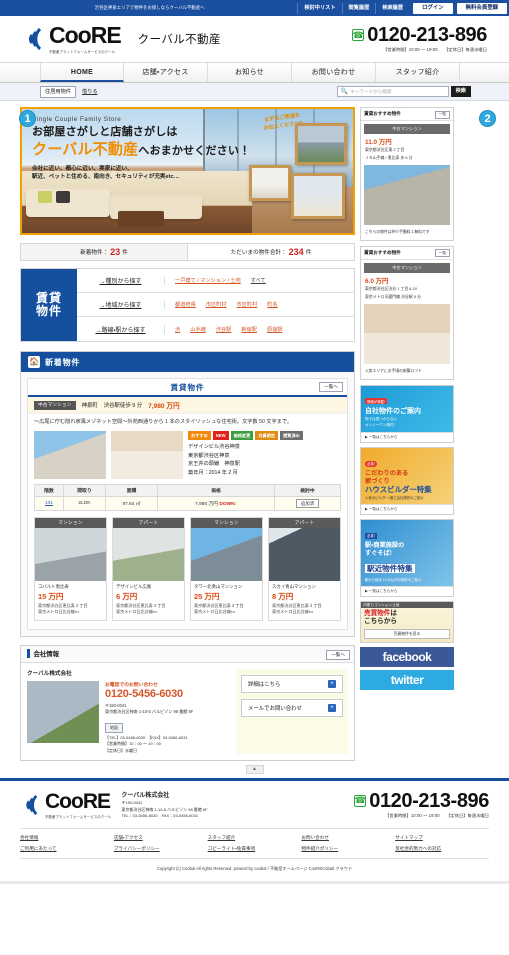  I want to click on footer-link-column: スタッフ紹介 コピーライト・免責事項, so click(255, 843).